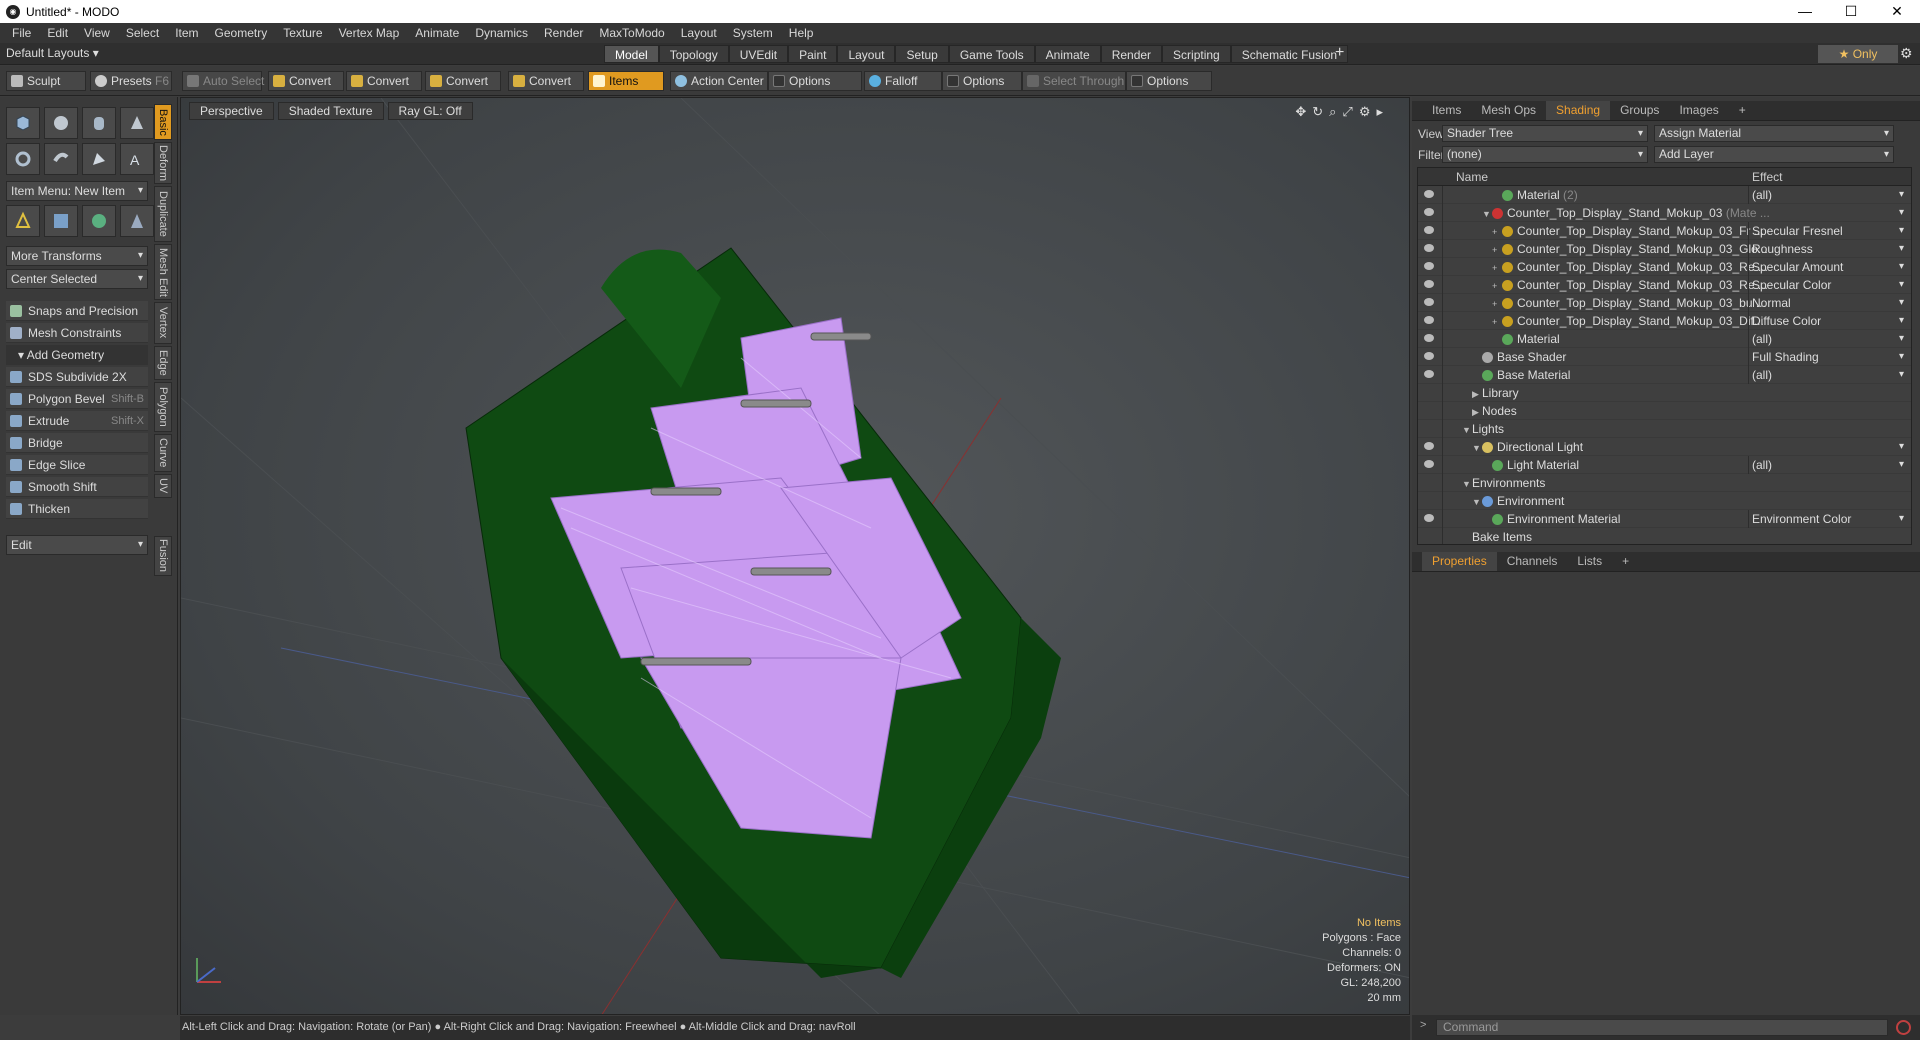  I want to click on shader-tree-row: ▼Environments, so click(1664, 483).